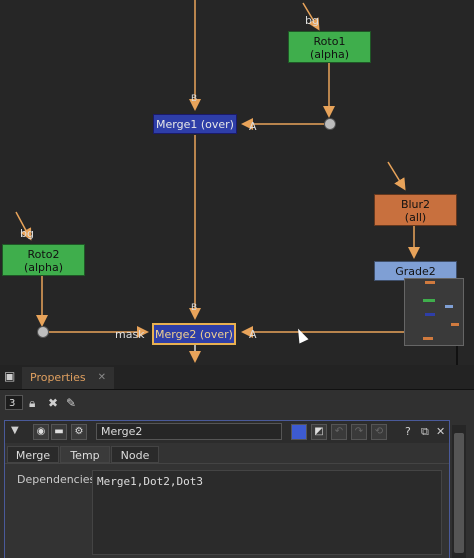  What do you see at coordinates (299, 432) in the screenshot?
I see `color-swatch-icon` at bounding box center [299, 432].